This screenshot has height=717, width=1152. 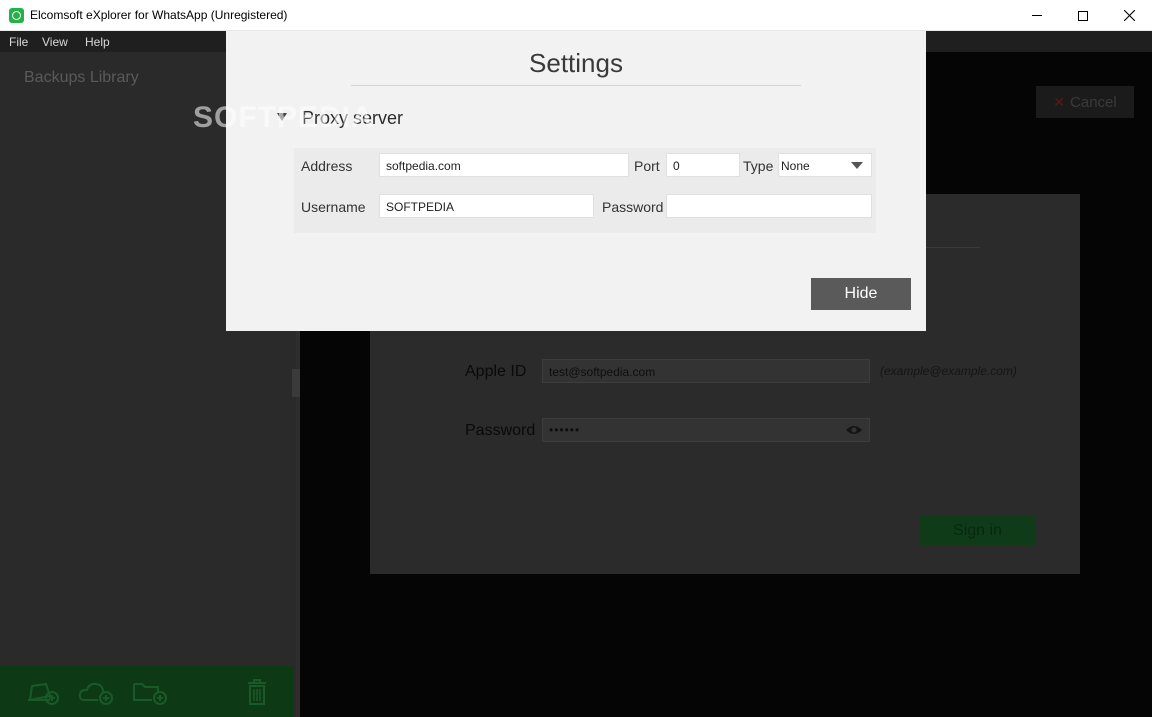 I want to click on sign-in-button: Sign in, so click(x=977, y=530).